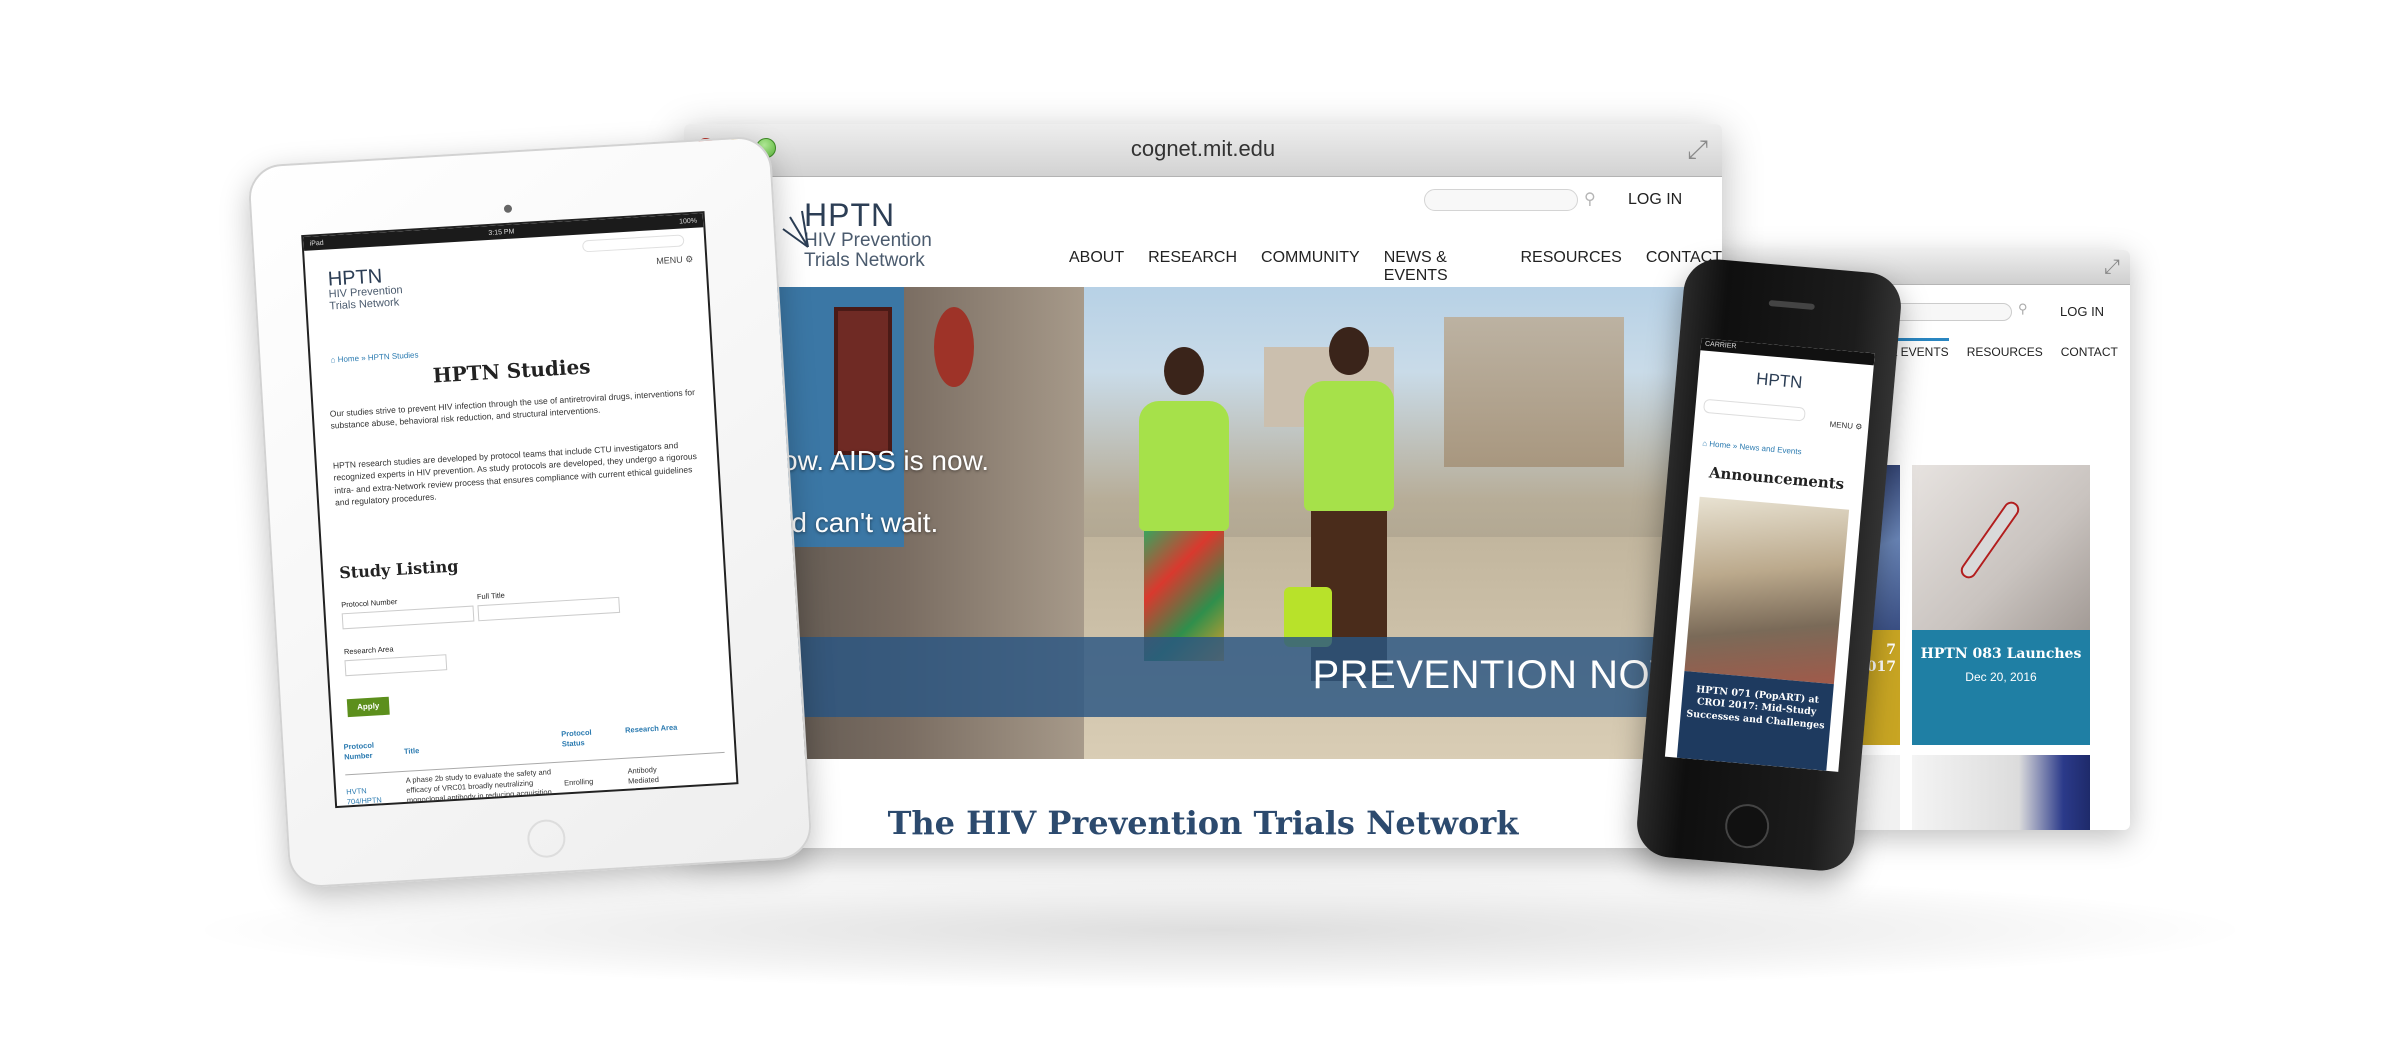 The height and width of the screenshot is (1060, 2400). I want to click on full-title-label: Full Title, so click(491, 596).